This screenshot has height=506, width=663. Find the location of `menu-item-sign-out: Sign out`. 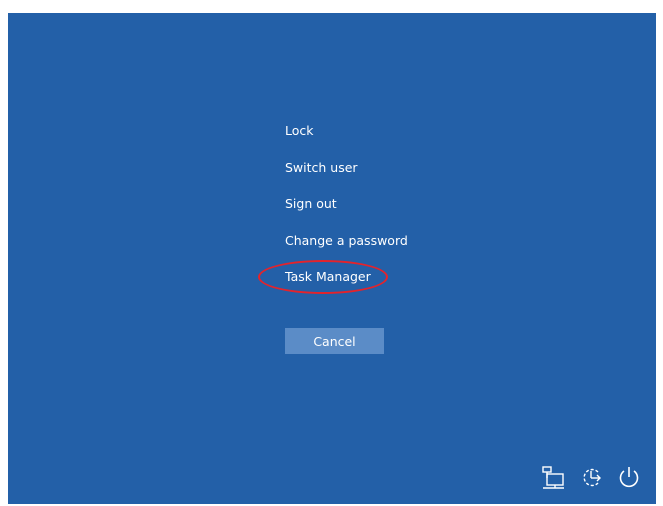

menu-item-sign-out: Sign out is located at coordinates (346, 212).